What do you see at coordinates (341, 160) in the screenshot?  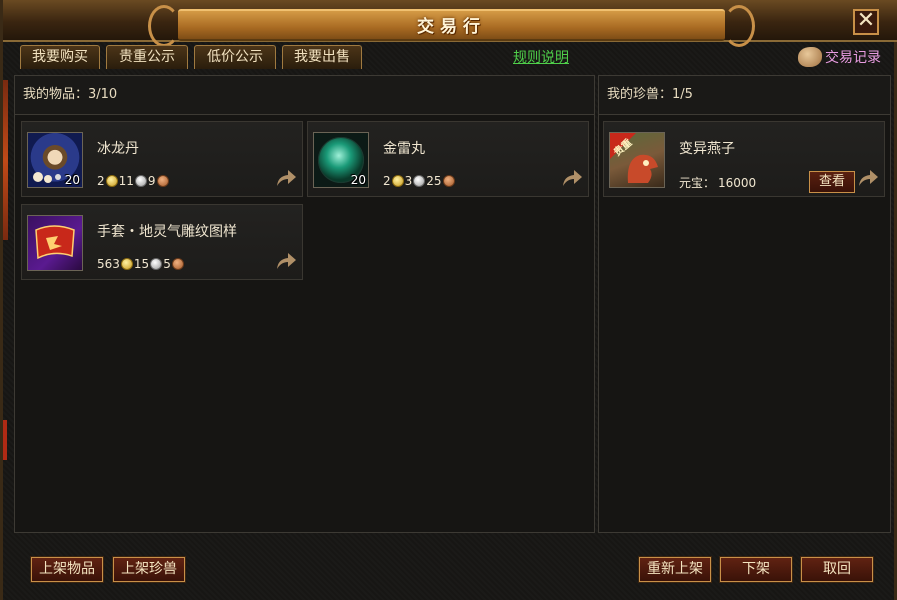 I see `golden-thunder-pill-icon: 20` at bounding box center [341, 160].